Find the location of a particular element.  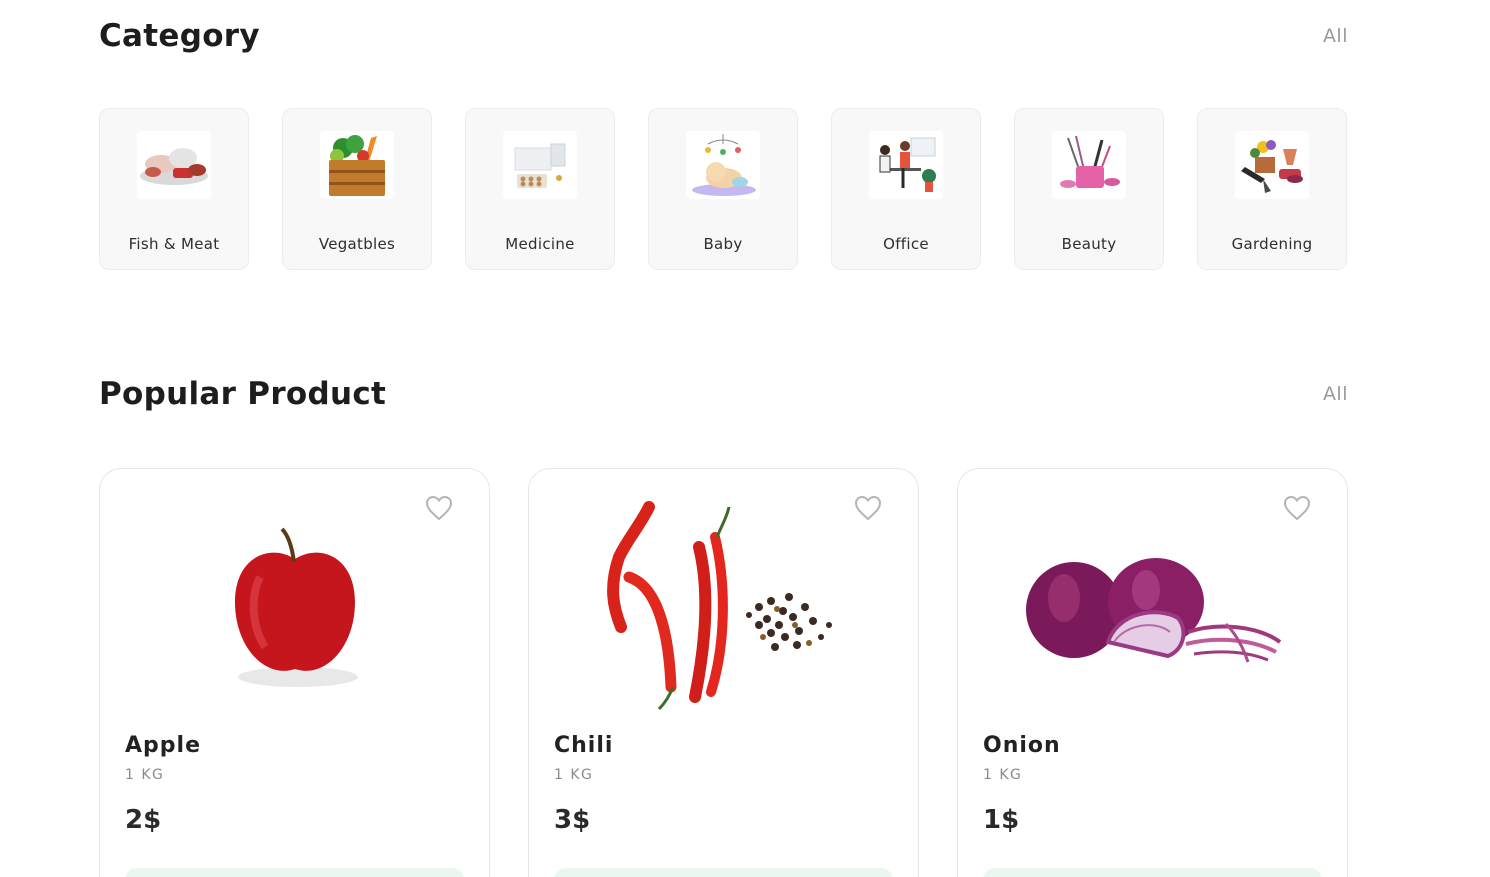

product-card-onion: Onion 1 KG 1$ is located at coordinates (1152, 672).